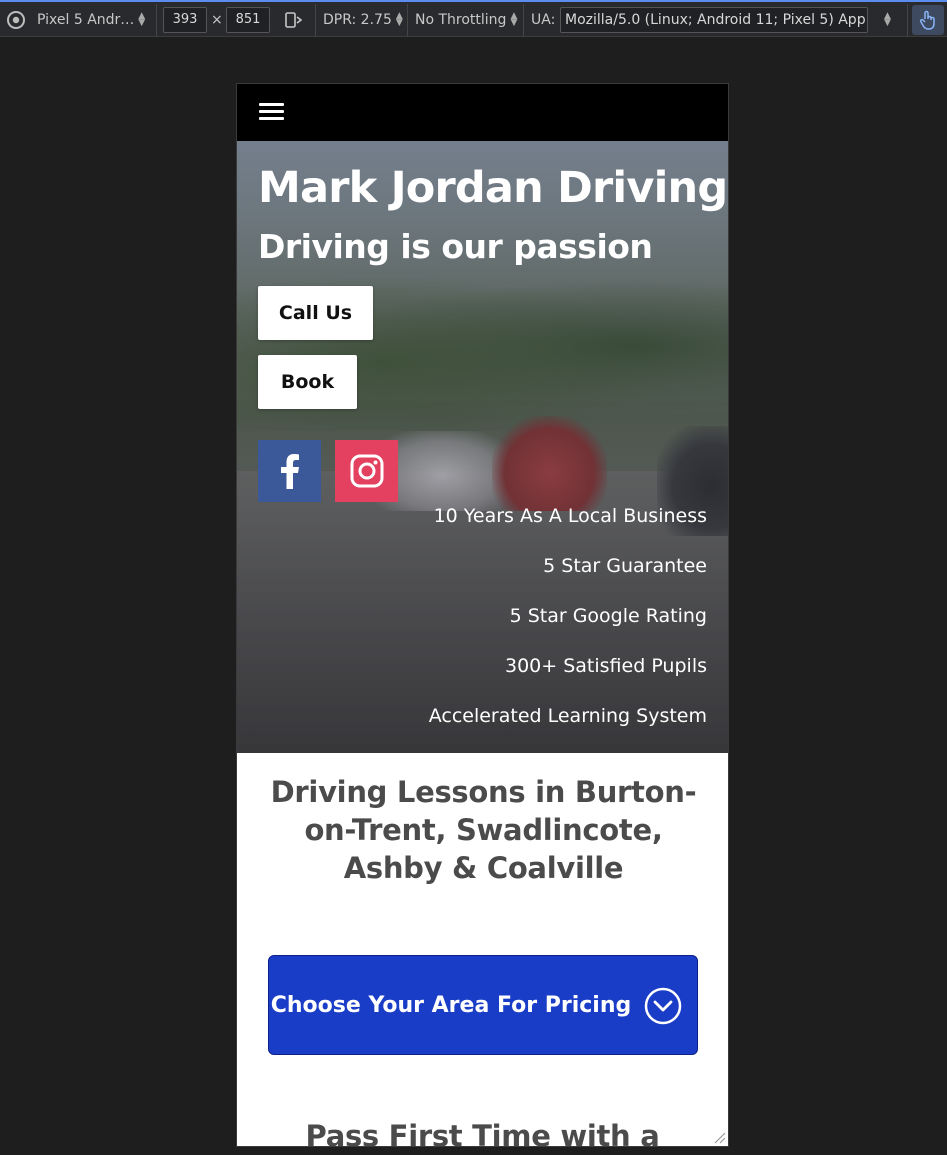 The width and height of the screenshot is (947, 1155). Describe the element at coordinates (307, 382) in the screenshot. I see `book-button: Book` at that location.